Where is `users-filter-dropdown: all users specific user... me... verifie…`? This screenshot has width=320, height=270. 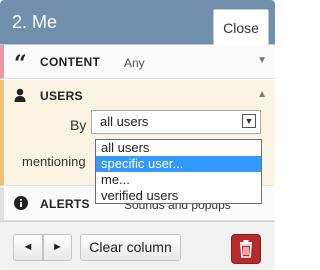
users-filter-dropdown: all users specific user... me... verifie… is located at coordinates (178, 171).